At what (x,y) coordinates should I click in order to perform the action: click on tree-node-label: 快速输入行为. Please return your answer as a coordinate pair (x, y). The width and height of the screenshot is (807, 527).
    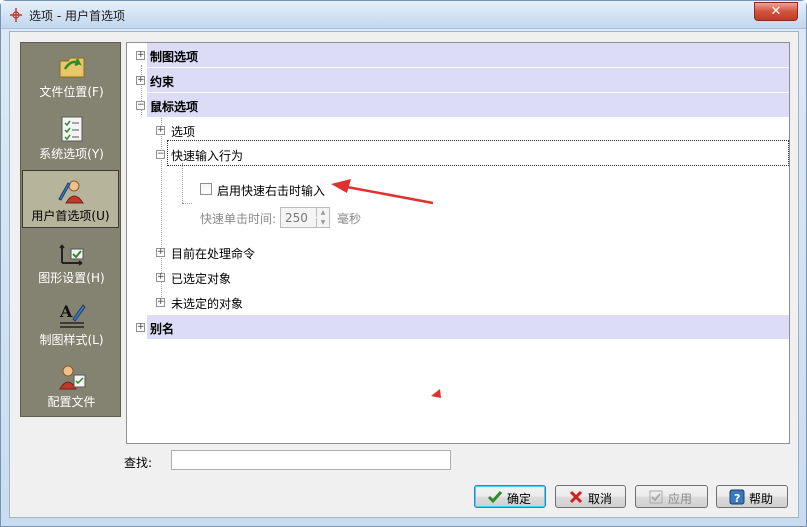
    Looking at the image, I should click on (207, 156).